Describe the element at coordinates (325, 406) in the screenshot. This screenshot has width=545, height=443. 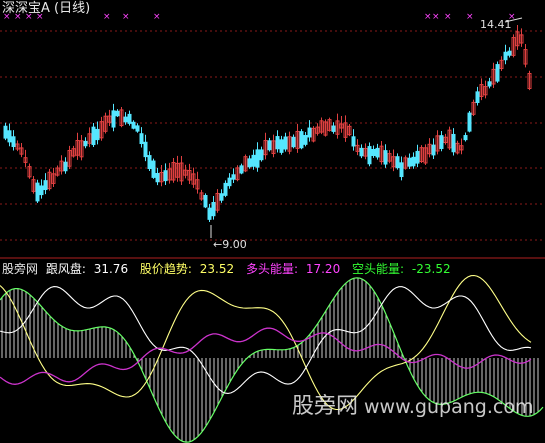
I see `watermark-text: 股旁网` at that location.